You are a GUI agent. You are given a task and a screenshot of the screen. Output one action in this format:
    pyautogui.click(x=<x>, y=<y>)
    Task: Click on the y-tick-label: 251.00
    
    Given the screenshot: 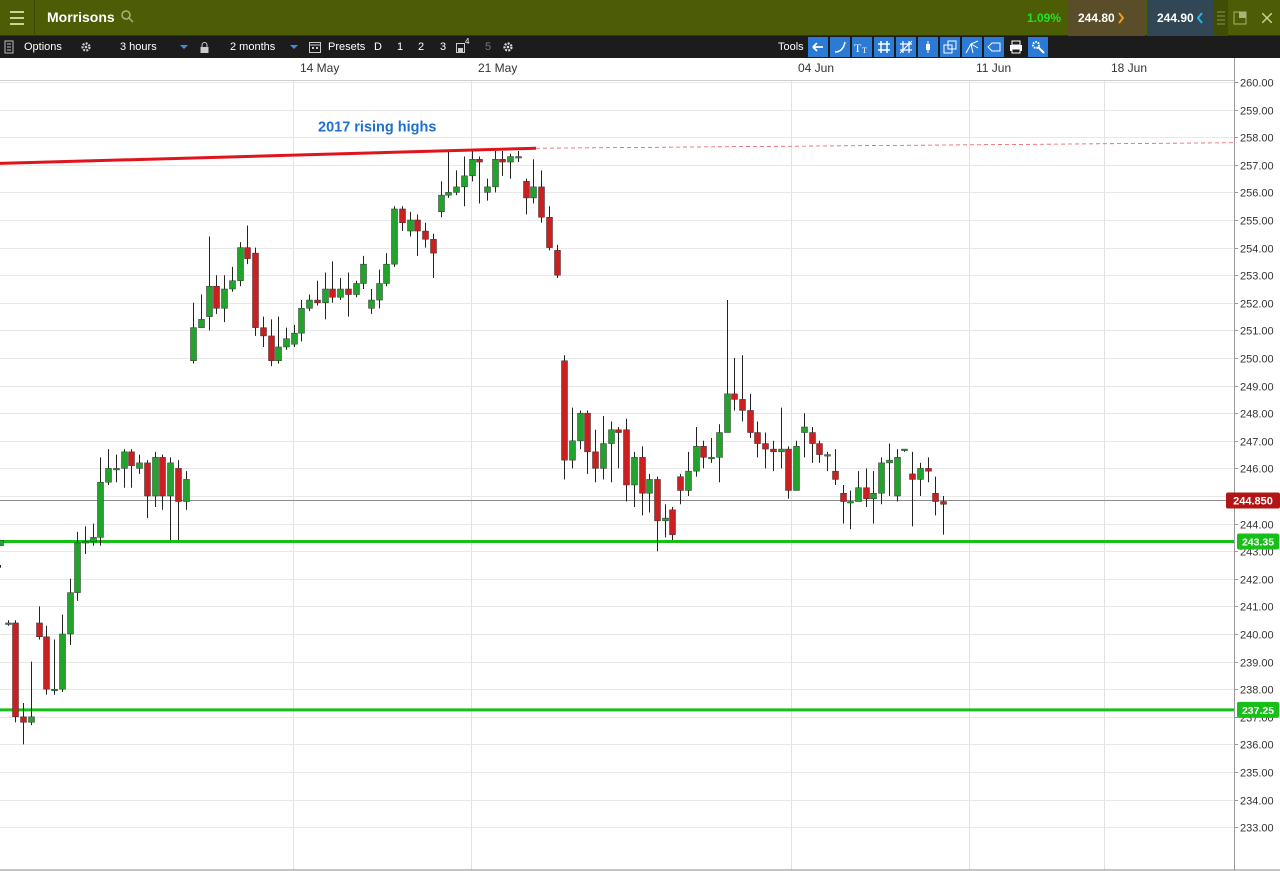 What is the action you would take?
    pyautogui.click(x=1257, y=332)
    